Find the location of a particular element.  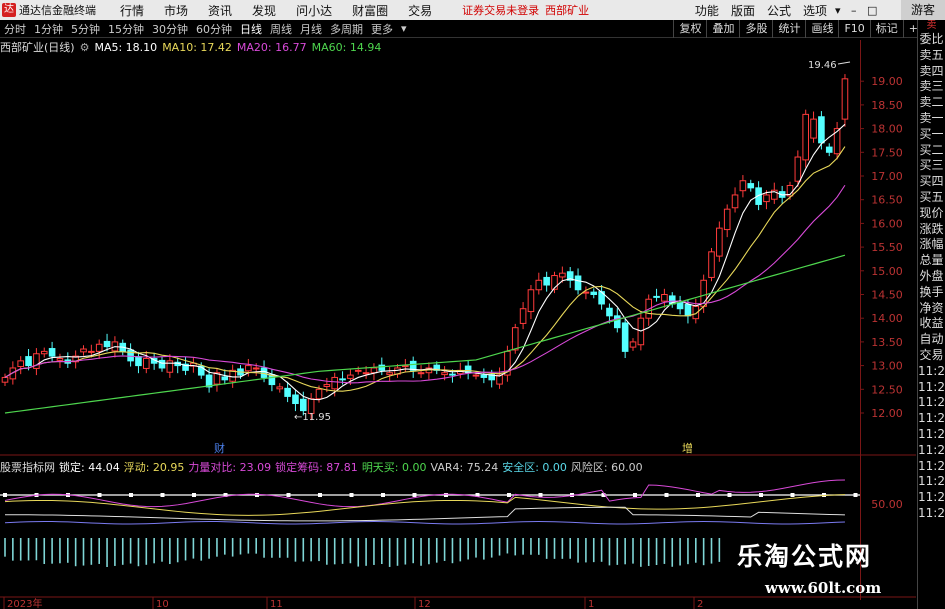

menu-news: 资讯 is located at coordinates (220, 10).